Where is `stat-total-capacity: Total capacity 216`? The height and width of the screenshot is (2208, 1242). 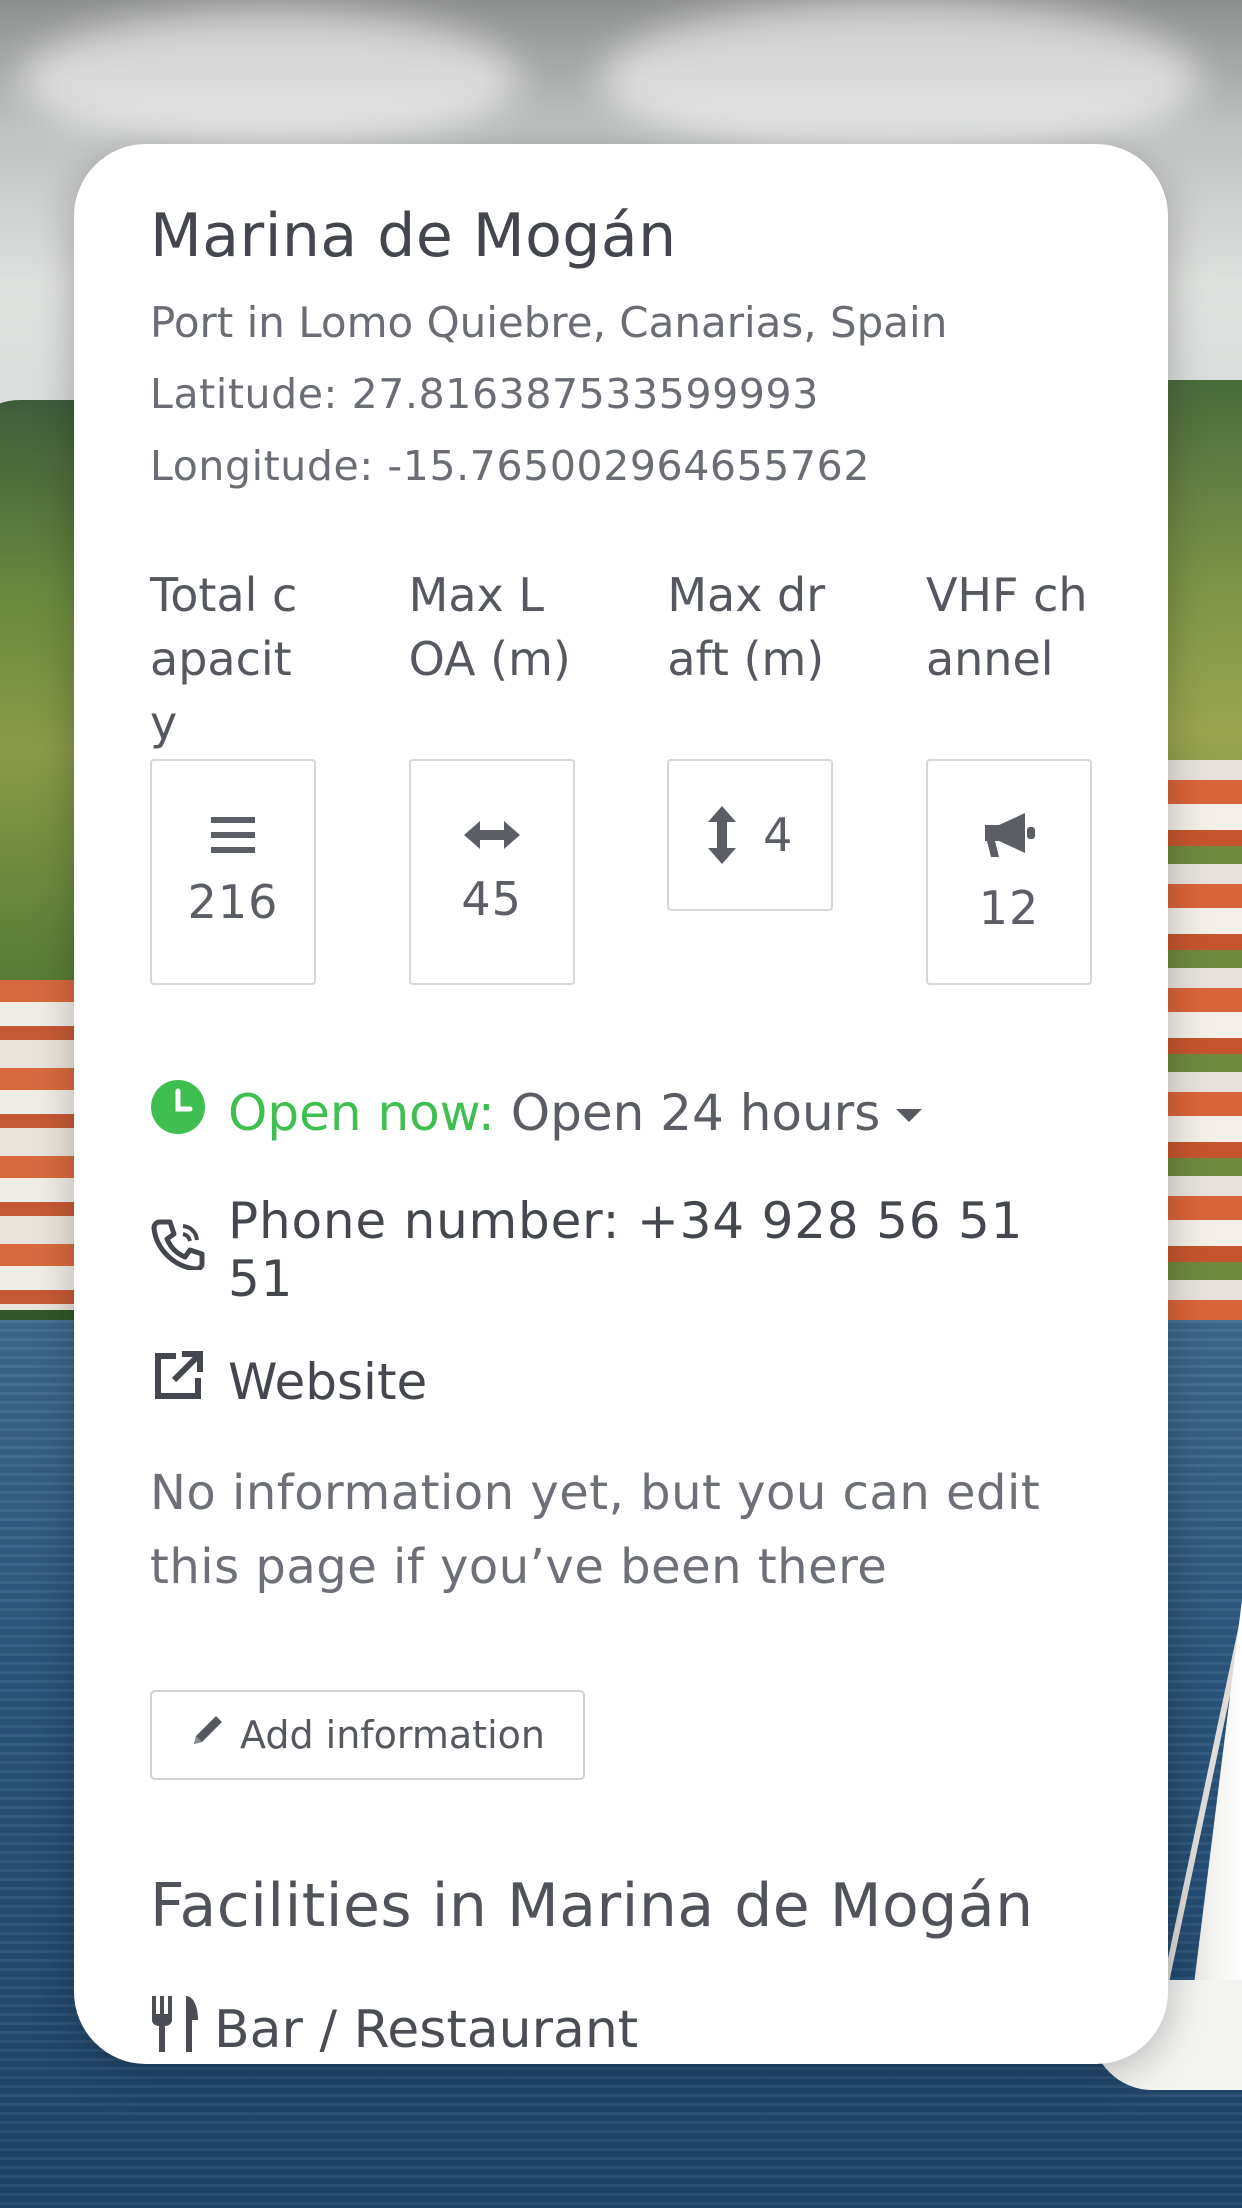 stat-total-capacity: Total capacity 216 is located at coordinates (233, 774).